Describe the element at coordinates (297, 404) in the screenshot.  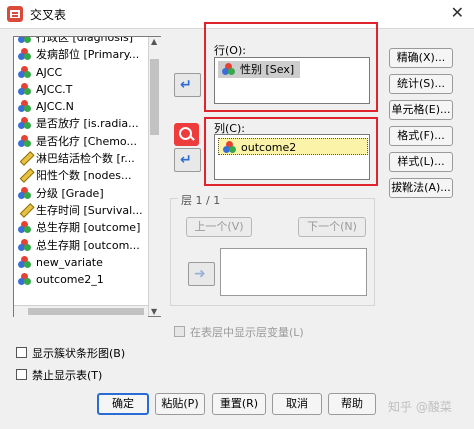
I see `cancel-button: 取消` at that location.